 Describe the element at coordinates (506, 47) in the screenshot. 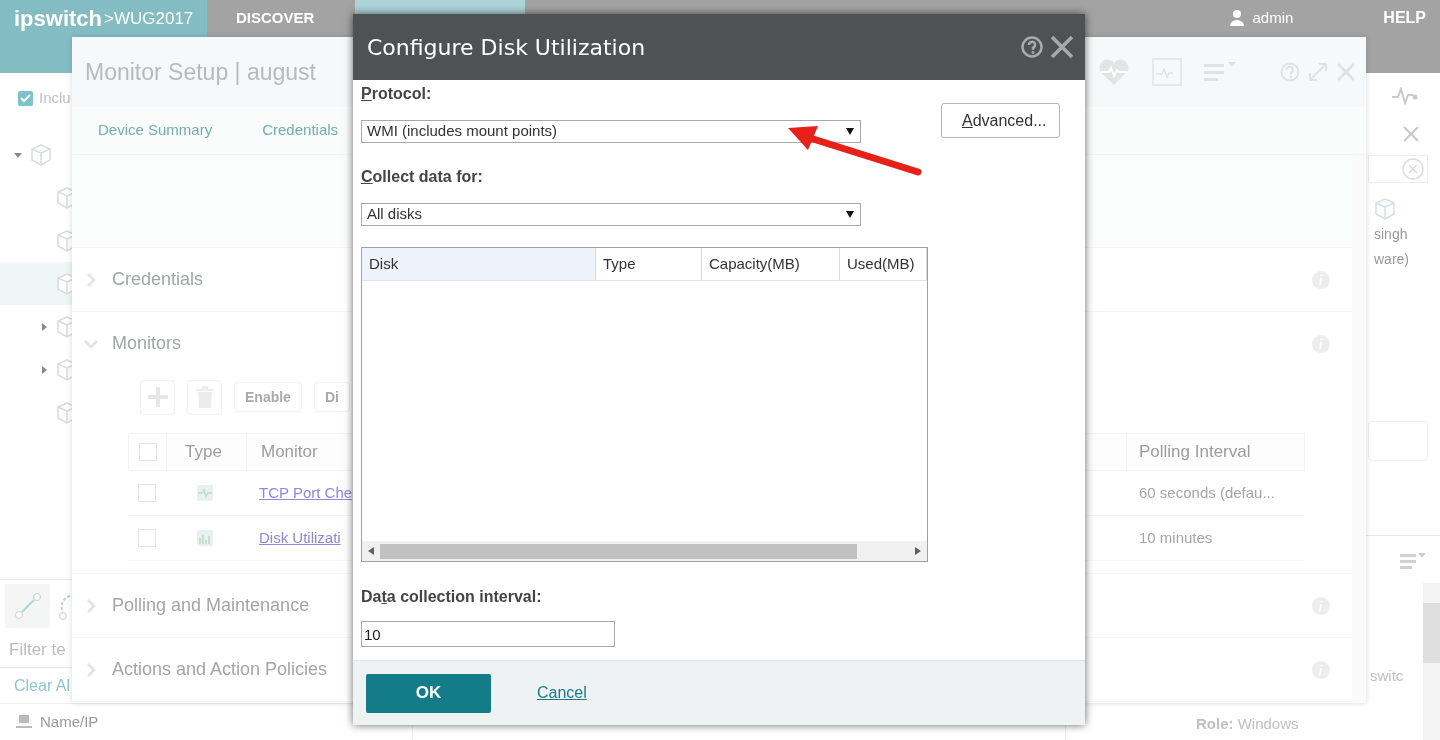

I see `dialog-title: Configure Disk Utilization` at that location.